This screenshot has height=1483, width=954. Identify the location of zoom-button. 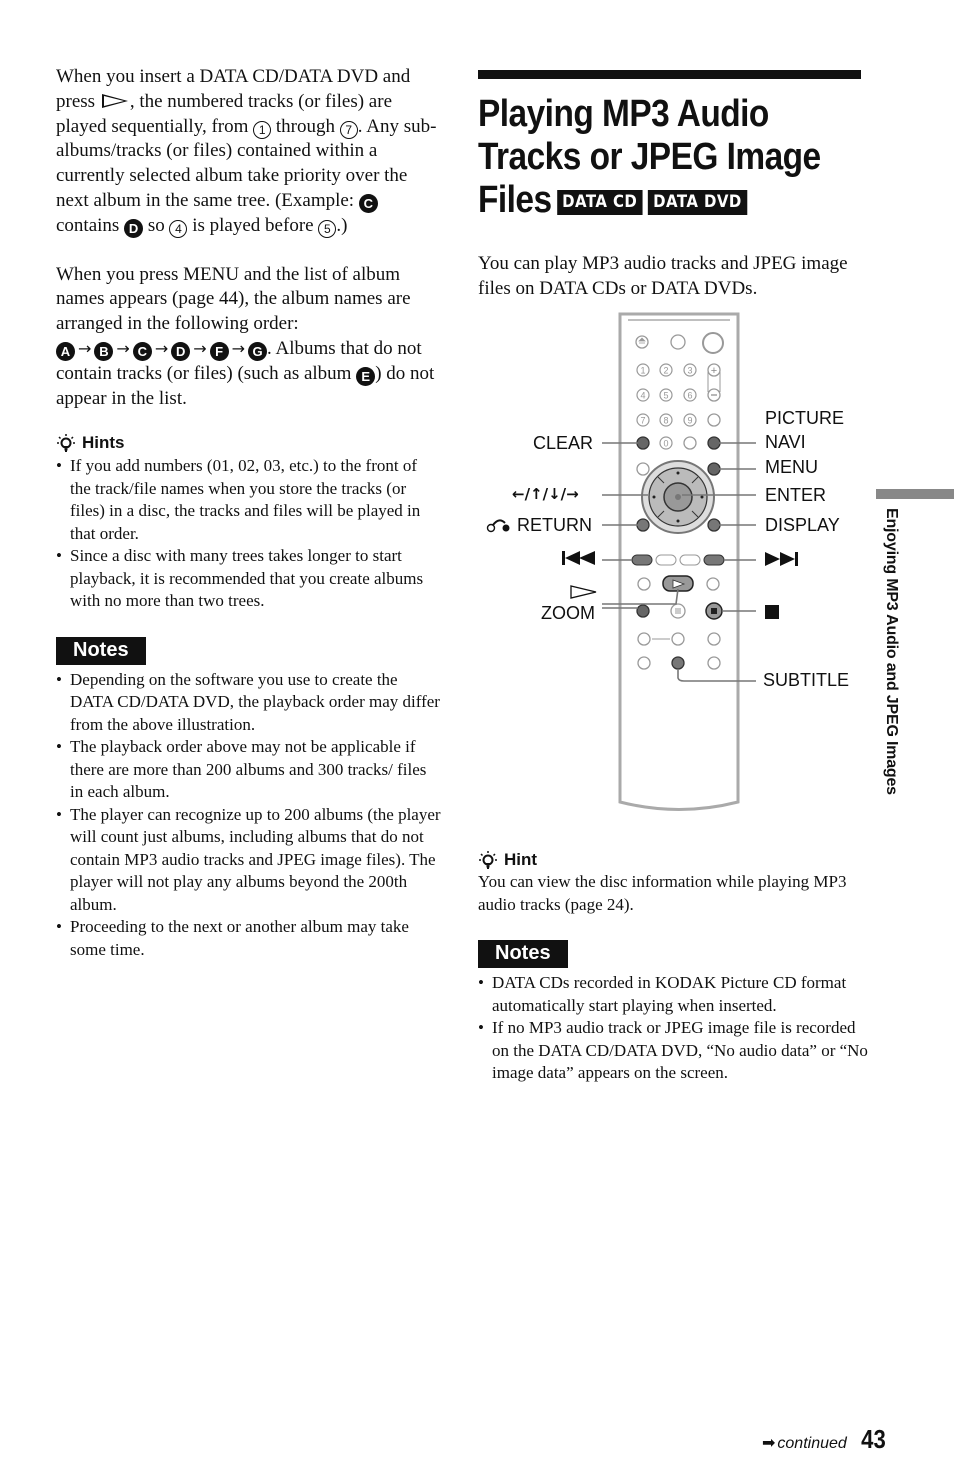
(643, 611).